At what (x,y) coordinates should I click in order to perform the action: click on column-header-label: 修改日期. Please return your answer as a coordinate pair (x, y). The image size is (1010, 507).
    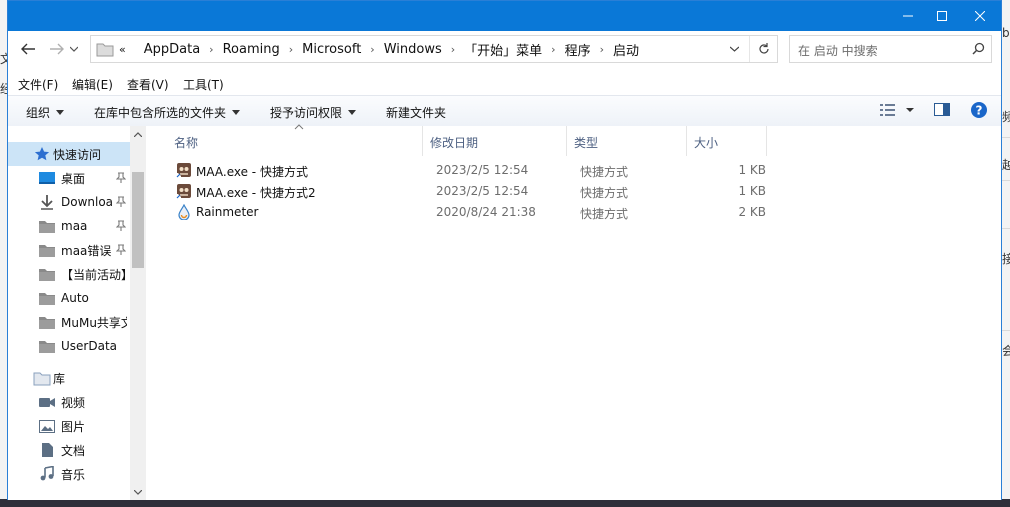
    Looking at the image, I should click on (454, 143).